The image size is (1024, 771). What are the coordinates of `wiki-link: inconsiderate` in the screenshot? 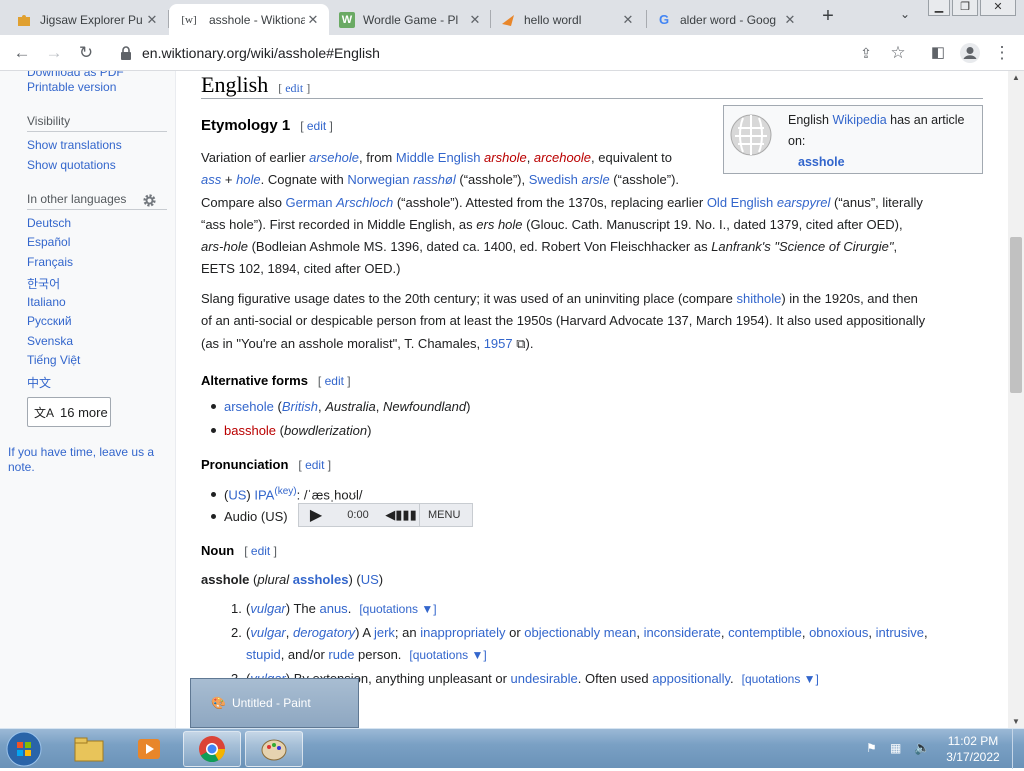 It's located at (682, 632).